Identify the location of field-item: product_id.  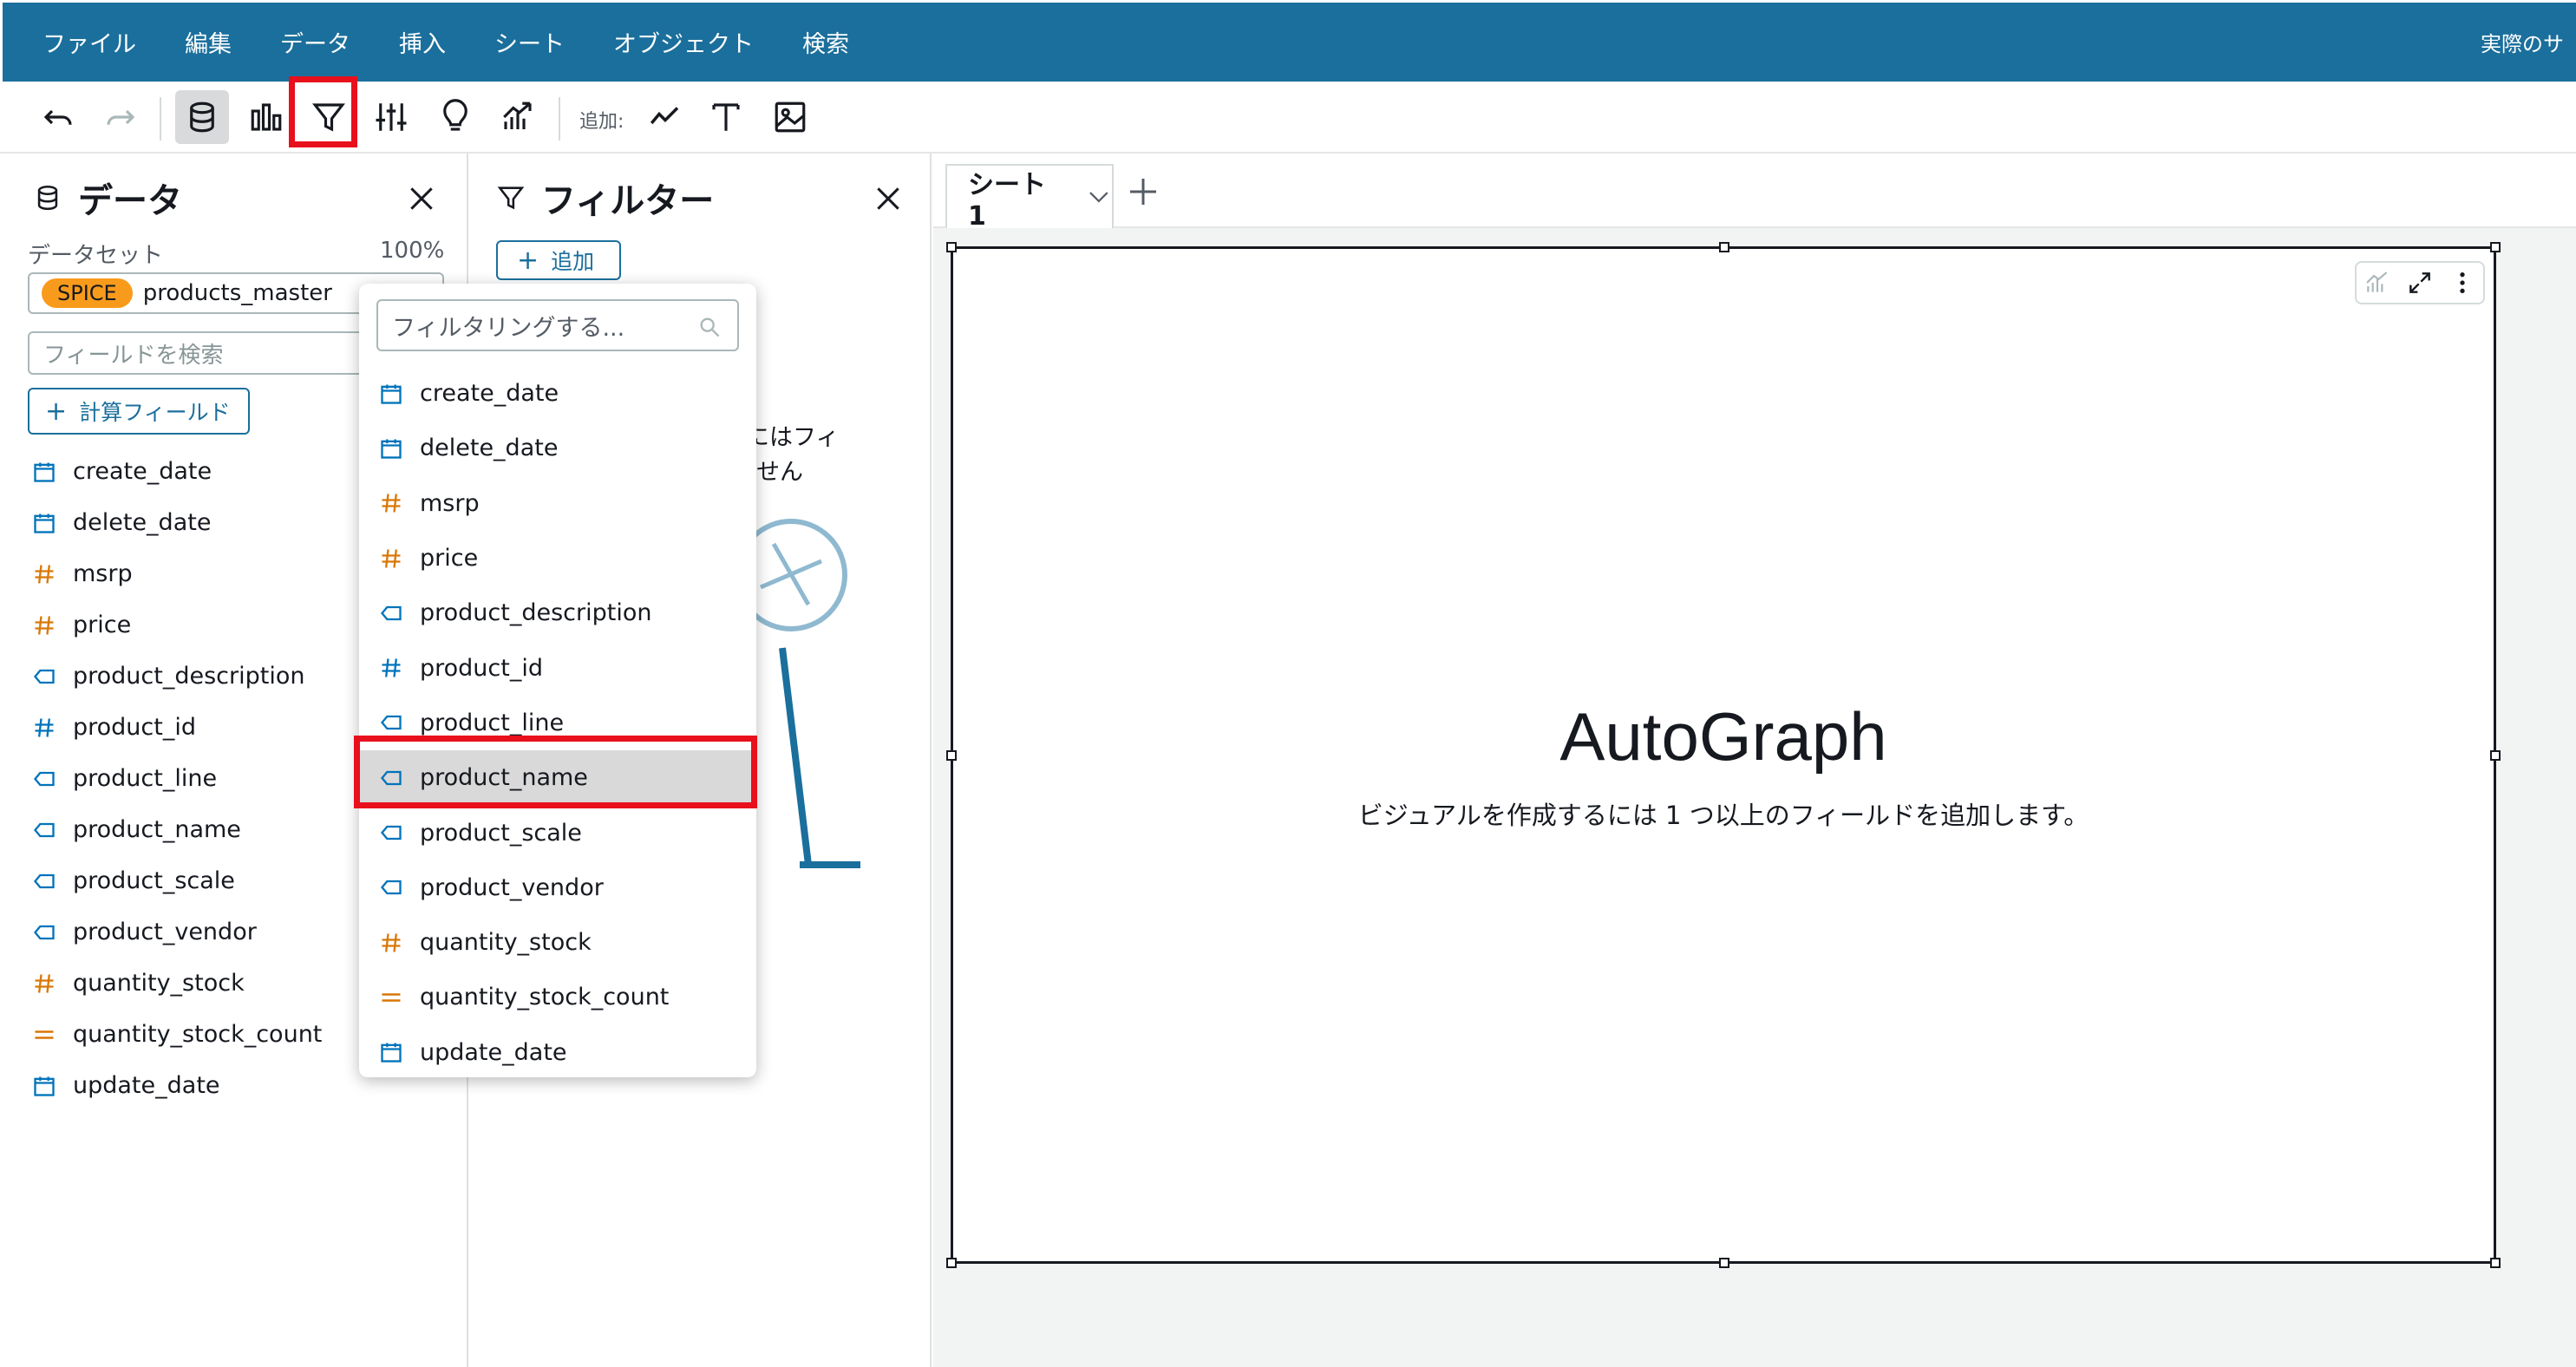
(176, 727).